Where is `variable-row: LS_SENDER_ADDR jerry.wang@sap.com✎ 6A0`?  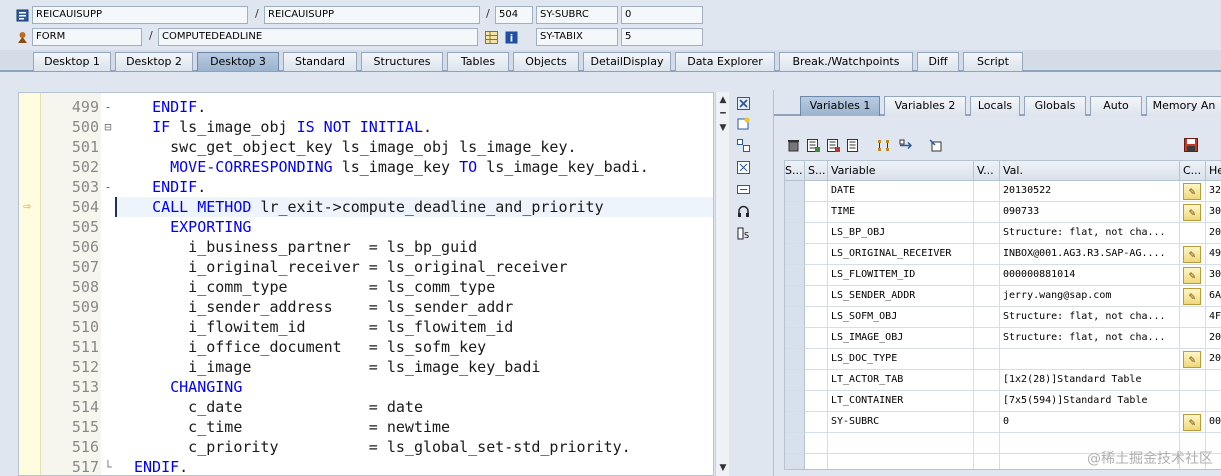
variable-row: LS_SENDER_ADDR jerry.wang@sap.com✎ 6A0 is located at coordinates (1003, 296).